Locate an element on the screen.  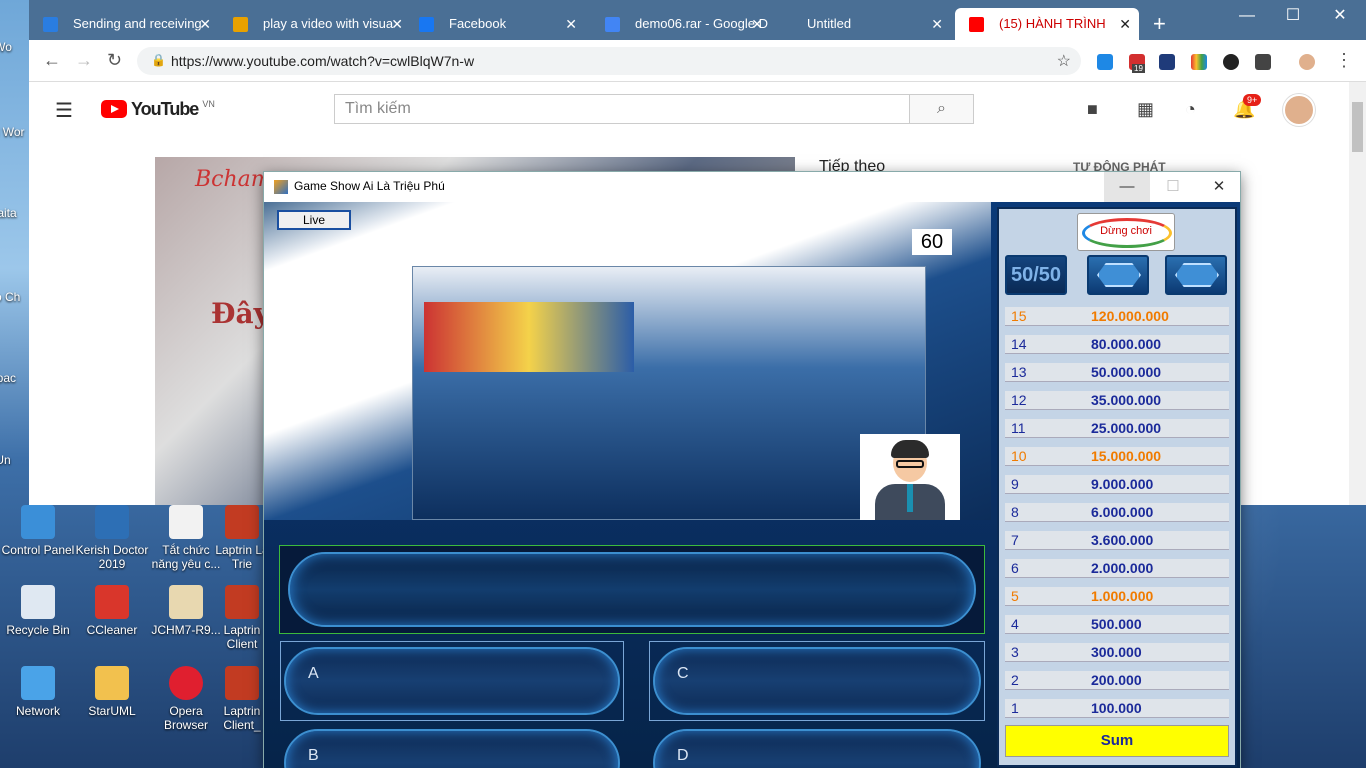
reload-icon: ↻ is located at coordinates (114, 60).